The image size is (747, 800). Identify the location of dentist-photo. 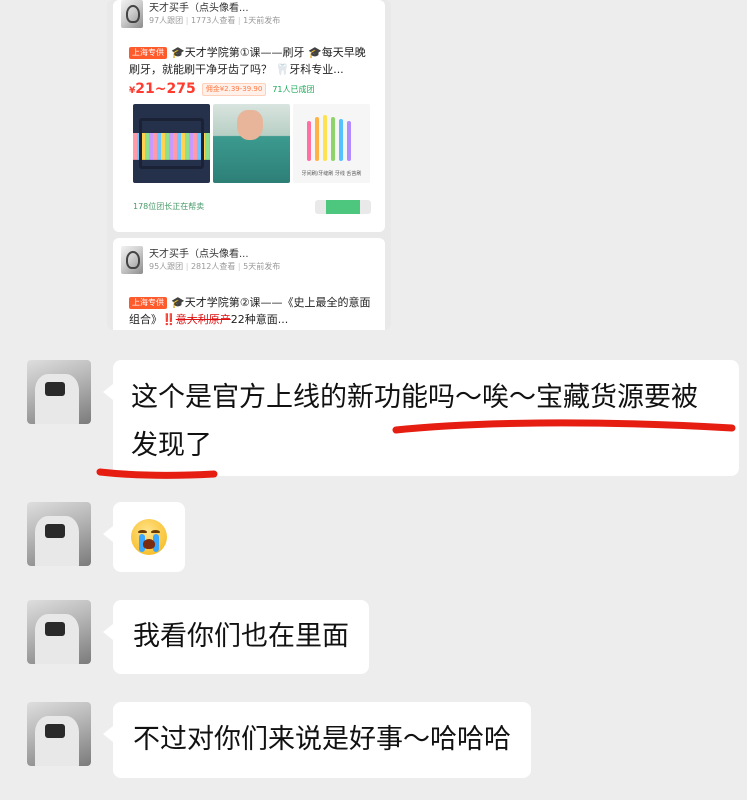
(251, 143).